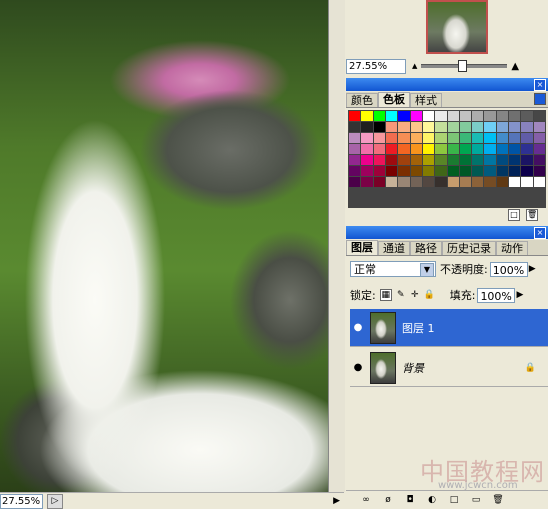  Describe the element at coordinates (447, 84) in the screenshot. I see `swatches-panel-titlebar: ×` at that location.